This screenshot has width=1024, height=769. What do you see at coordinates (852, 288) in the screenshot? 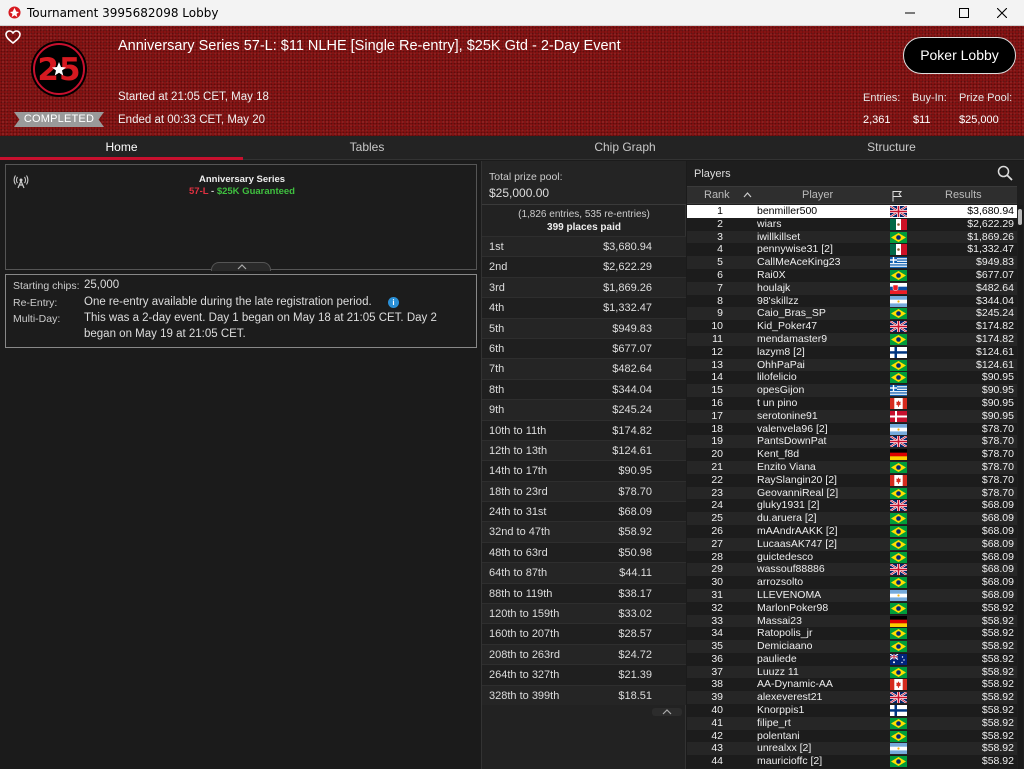
I see `player-row: 7 houlajk $482.64` at bounding box center [852, 288].